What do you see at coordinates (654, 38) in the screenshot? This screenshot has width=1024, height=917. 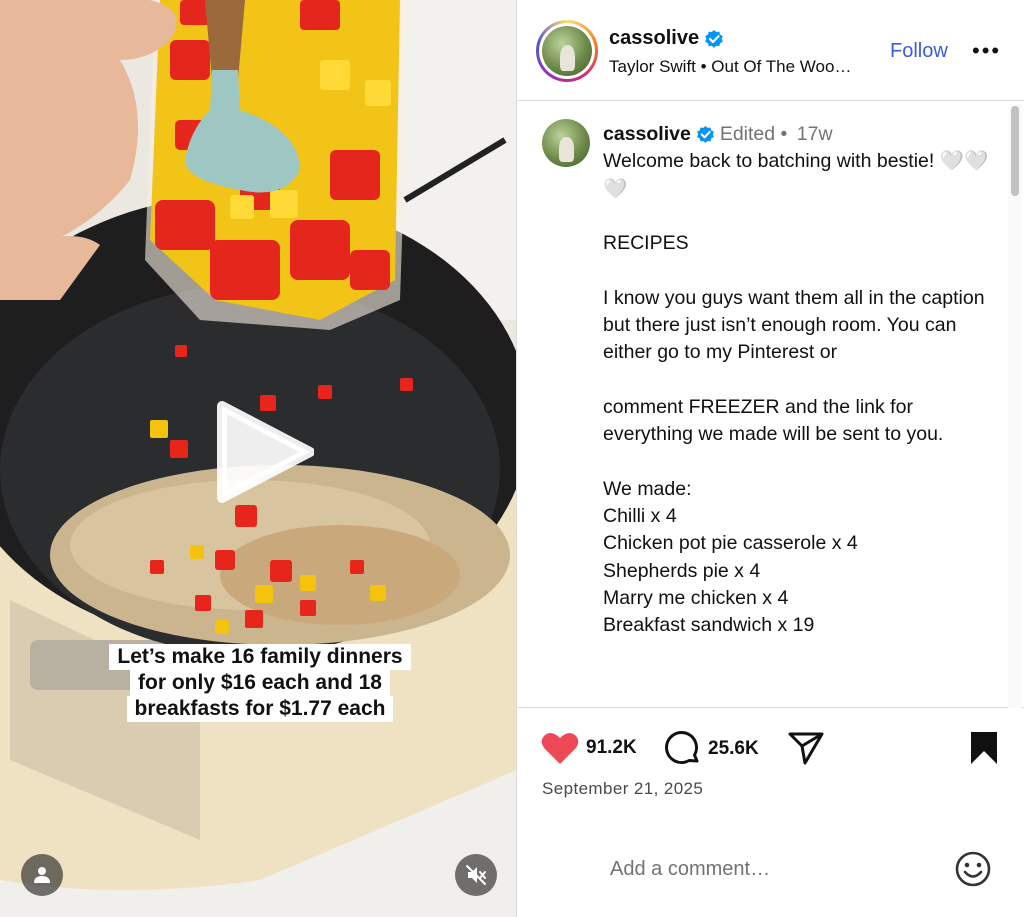 I see `author-username: cassolive` at bounding box center [654, 38].